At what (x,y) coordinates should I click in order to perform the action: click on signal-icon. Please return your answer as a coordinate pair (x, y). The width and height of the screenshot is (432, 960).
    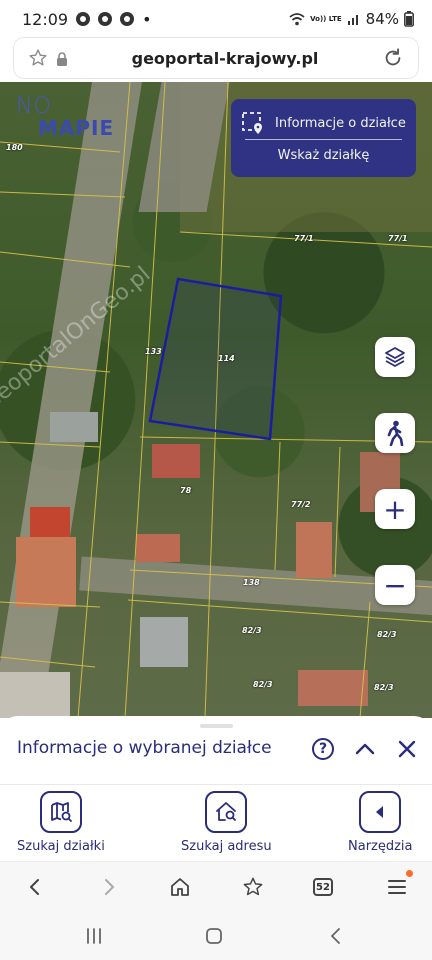
    Looking at the image, I should click on (352, 20).